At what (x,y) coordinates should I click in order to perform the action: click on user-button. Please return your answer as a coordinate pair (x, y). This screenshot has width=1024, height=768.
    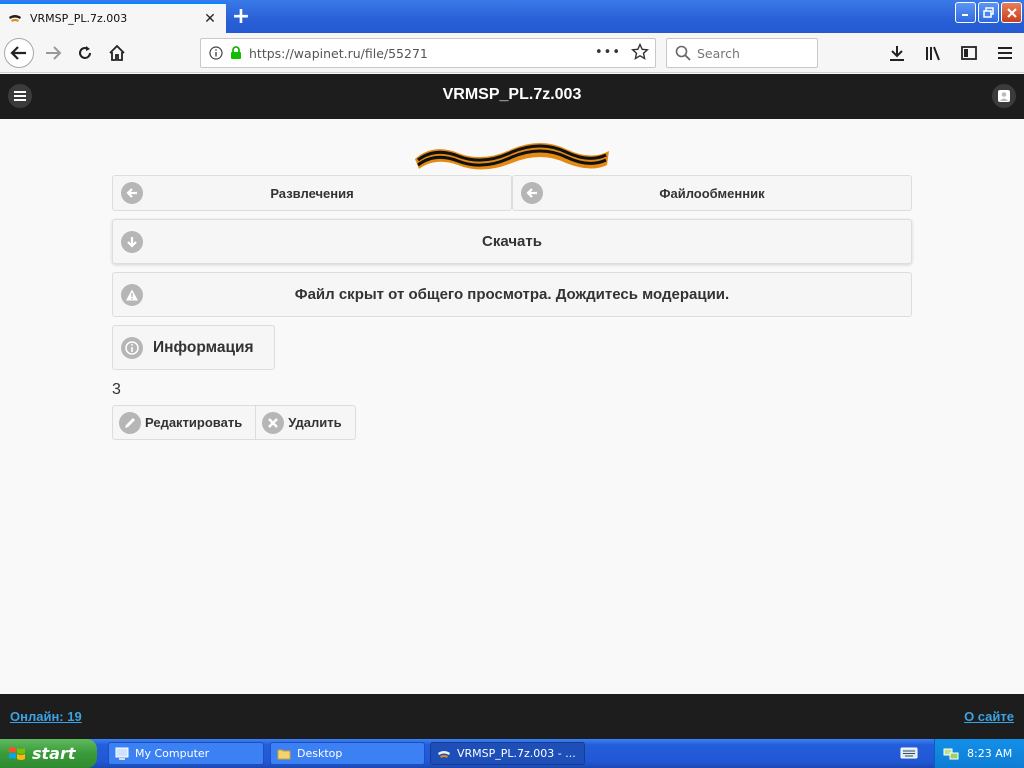
    Looking at the image, I should click on (1004, 96).